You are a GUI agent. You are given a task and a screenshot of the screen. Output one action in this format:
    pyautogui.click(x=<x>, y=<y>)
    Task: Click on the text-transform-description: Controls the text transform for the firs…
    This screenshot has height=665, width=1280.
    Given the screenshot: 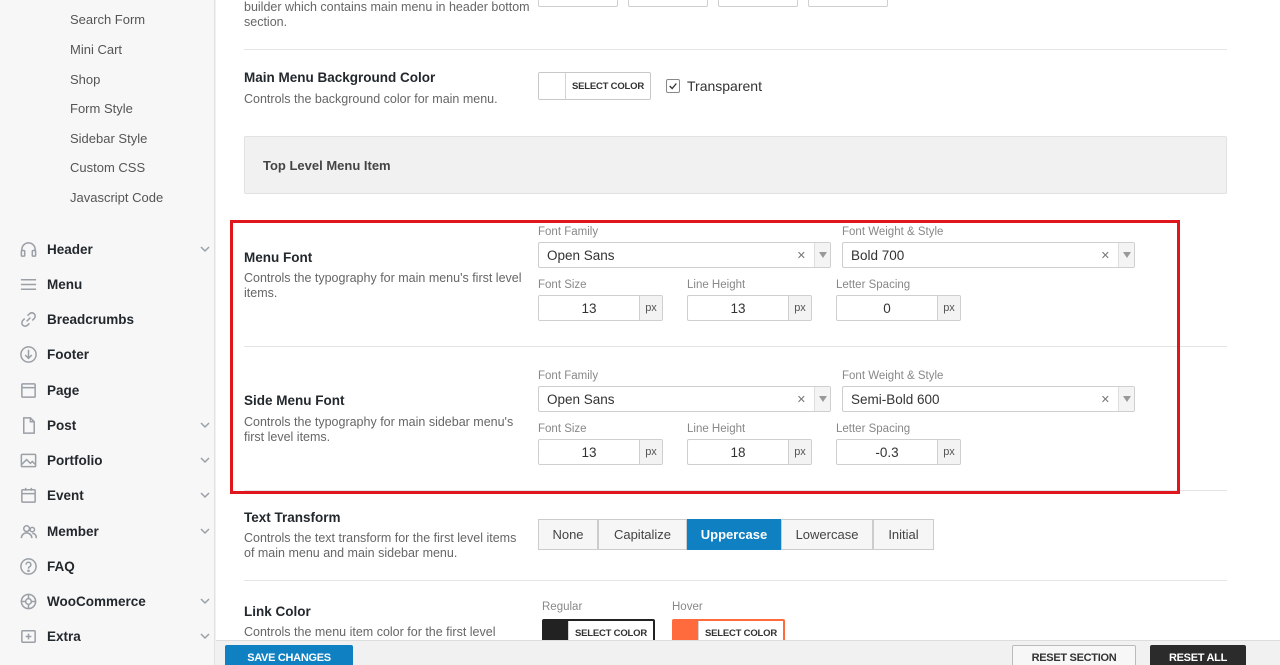 What is the action you would take?
    pyautogui.click(x=380, y=545)
    